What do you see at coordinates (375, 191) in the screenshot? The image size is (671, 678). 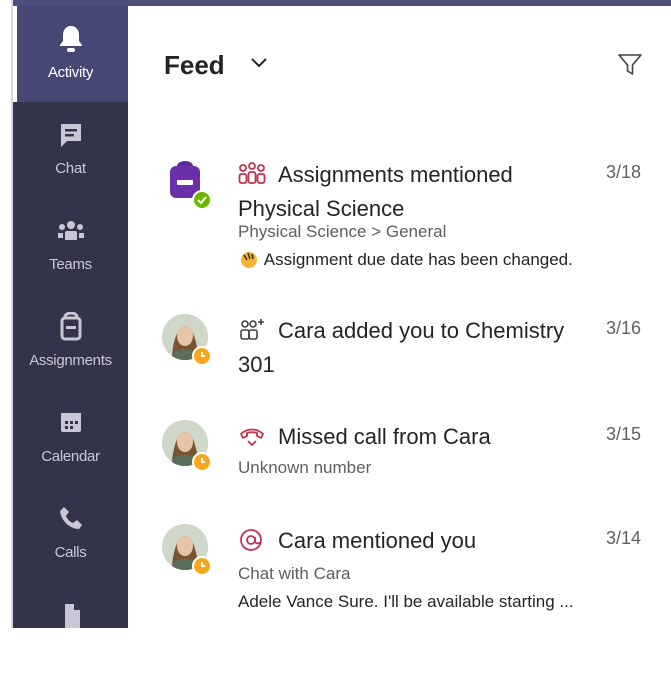 I see `feed-item-title: Assignments mentioned Physical Science` at bounding box center [375, 191].